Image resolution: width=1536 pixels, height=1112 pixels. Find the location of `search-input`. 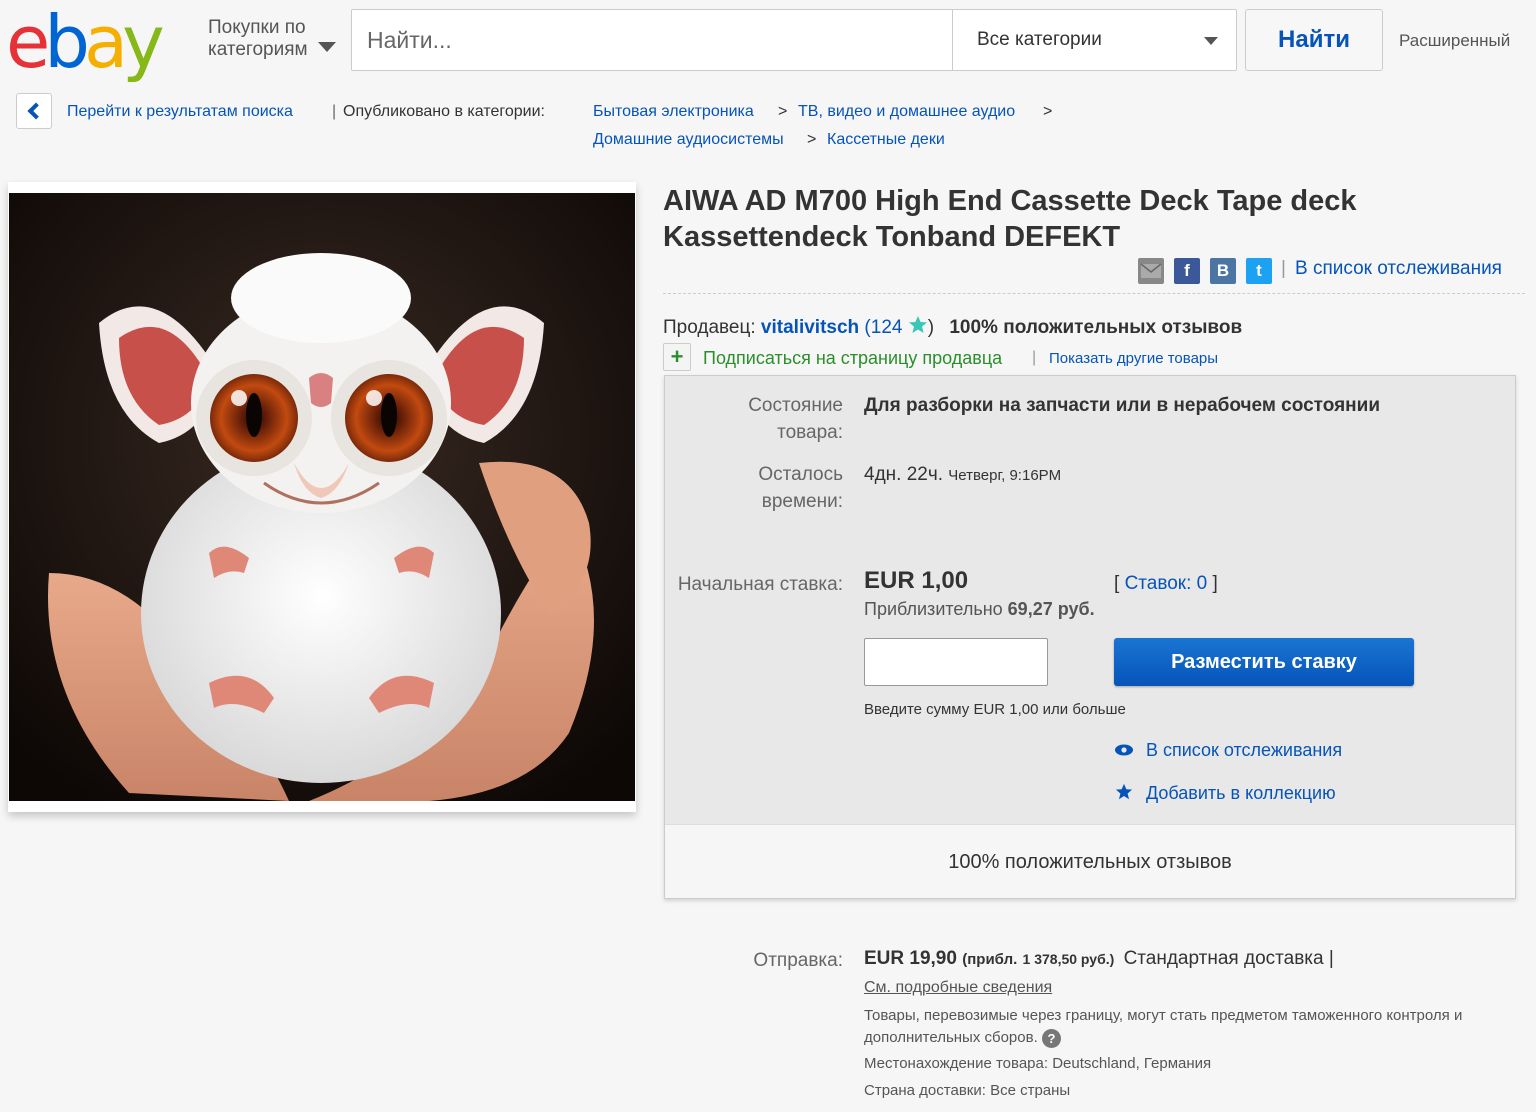

search-input is located at coordinates (652, 40).